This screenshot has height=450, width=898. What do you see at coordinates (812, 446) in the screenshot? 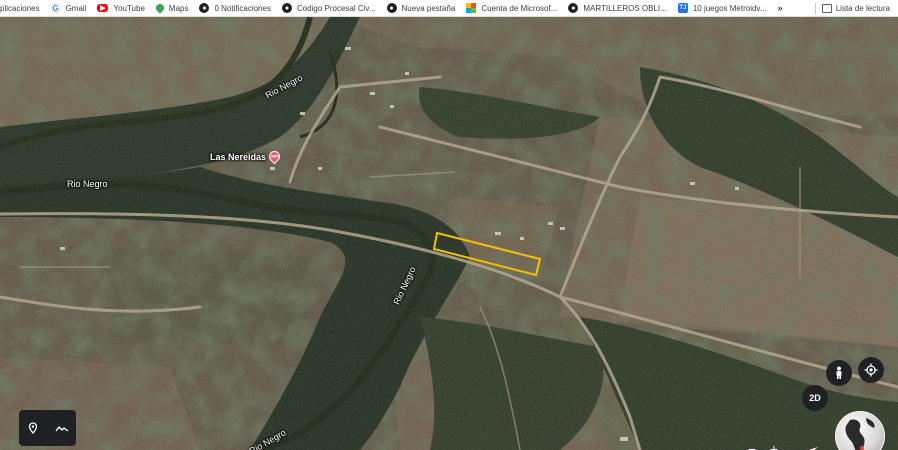
I see `compass-icon` at bounding box center [812, 446].